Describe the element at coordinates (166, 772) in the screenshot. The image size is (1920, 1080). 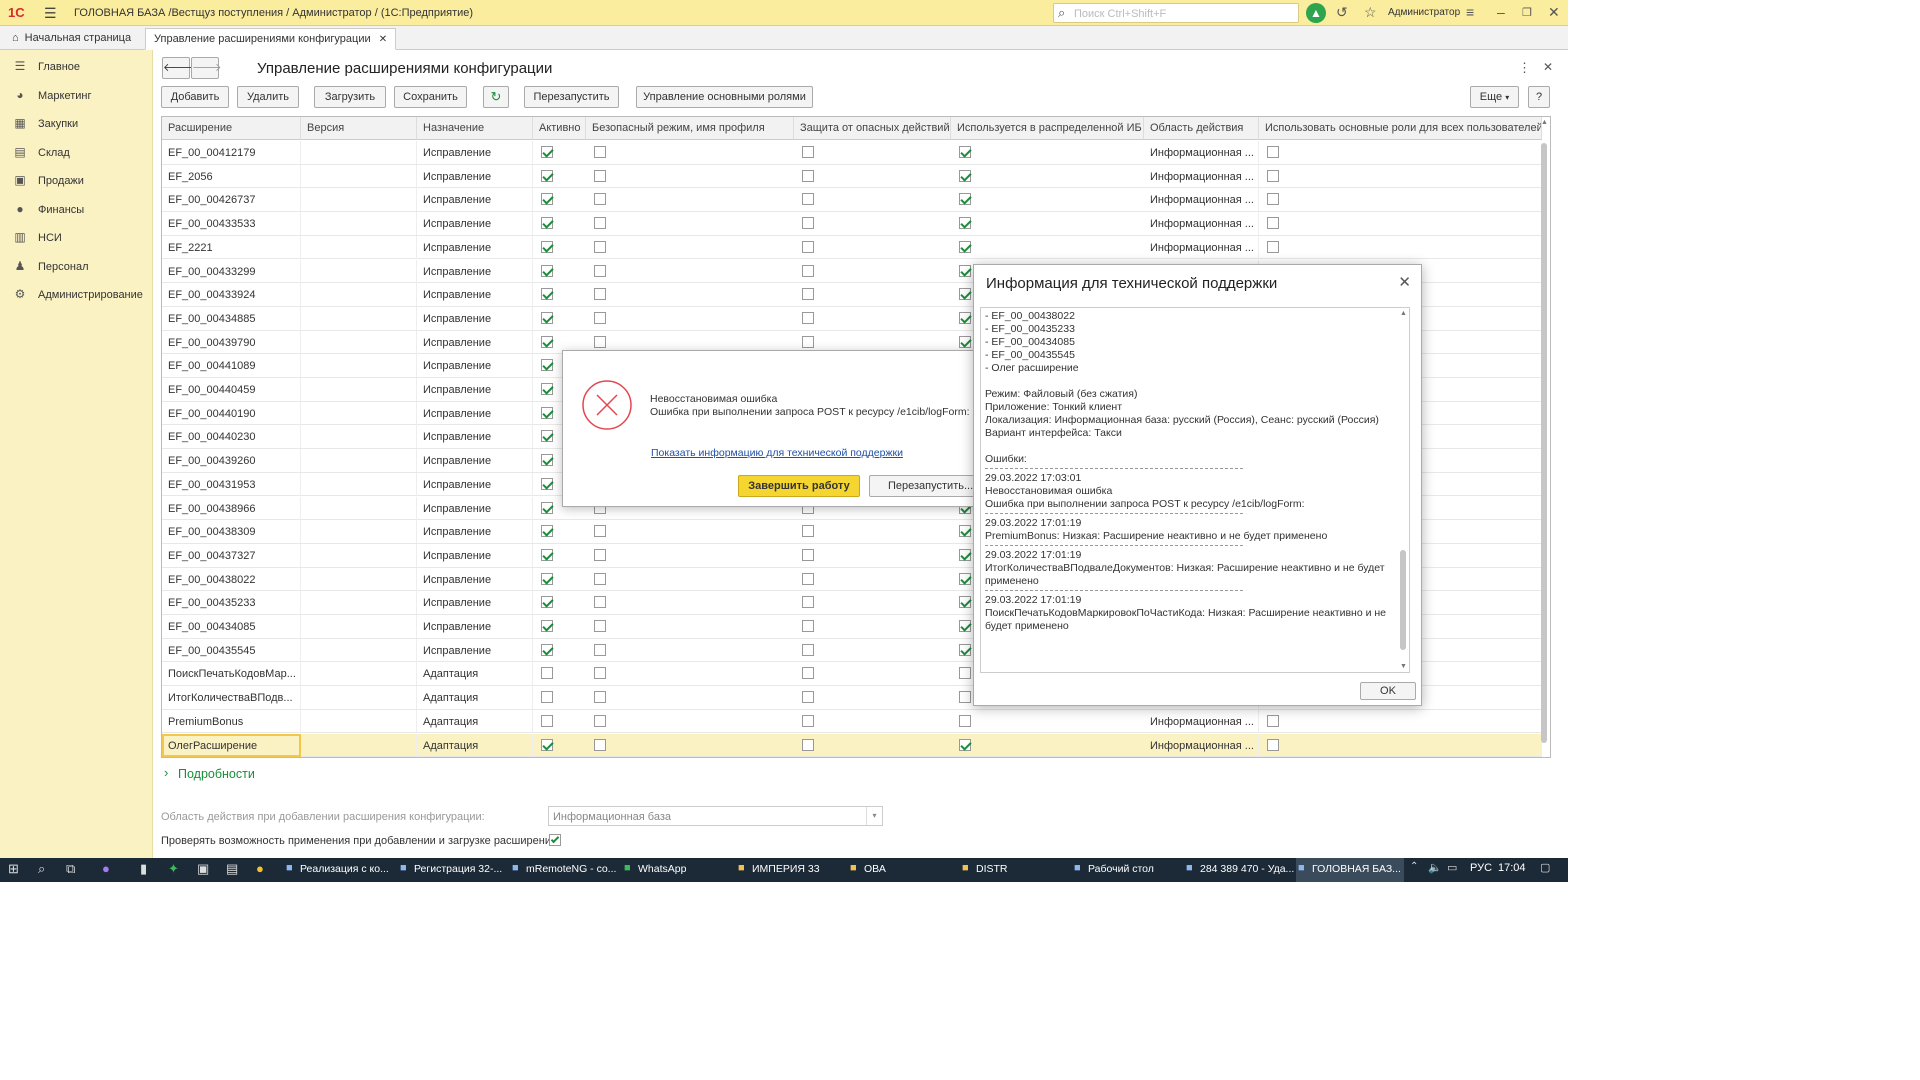
I see `details-chevron-icon: ›` at that location.